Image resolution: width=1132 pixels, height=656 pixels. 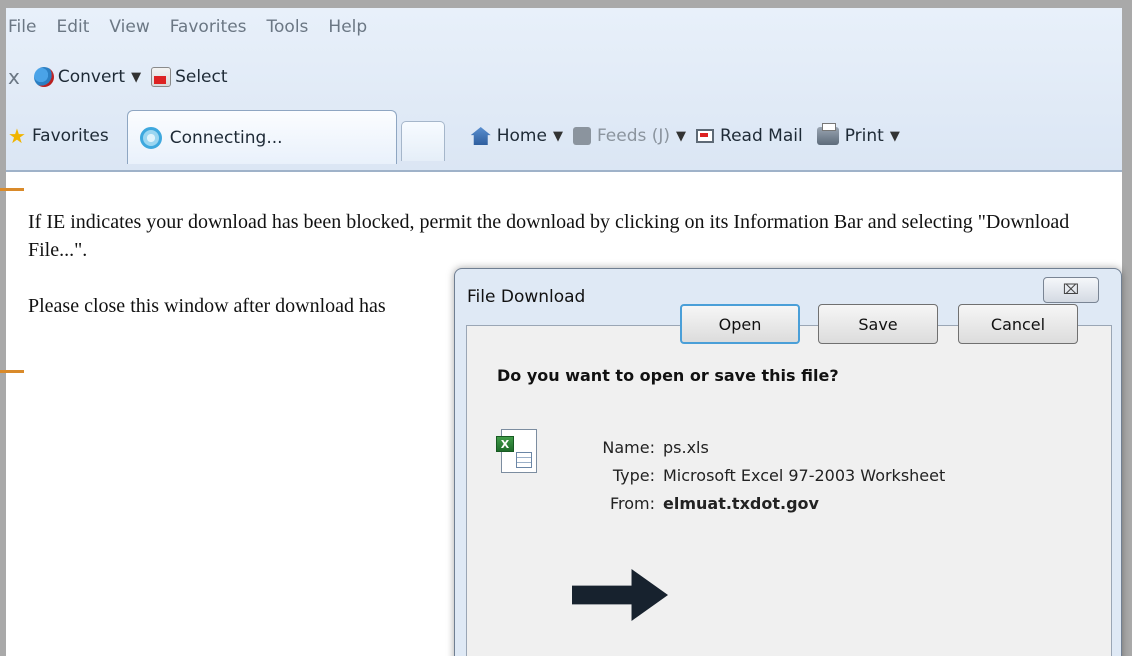 What do you see at coordinates (741, 503) in the screenshot?
I see `file-source-value: elmuat.txdot.gov` at bounding box center [741, 503].